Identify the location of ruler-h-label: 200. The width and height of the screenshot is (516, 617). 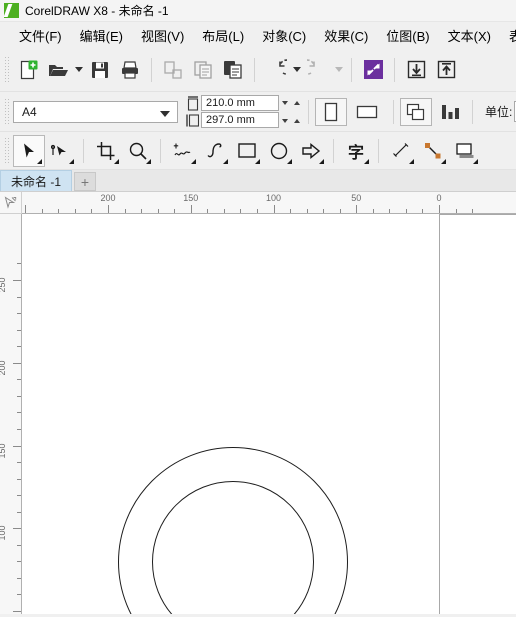
(108, 198).